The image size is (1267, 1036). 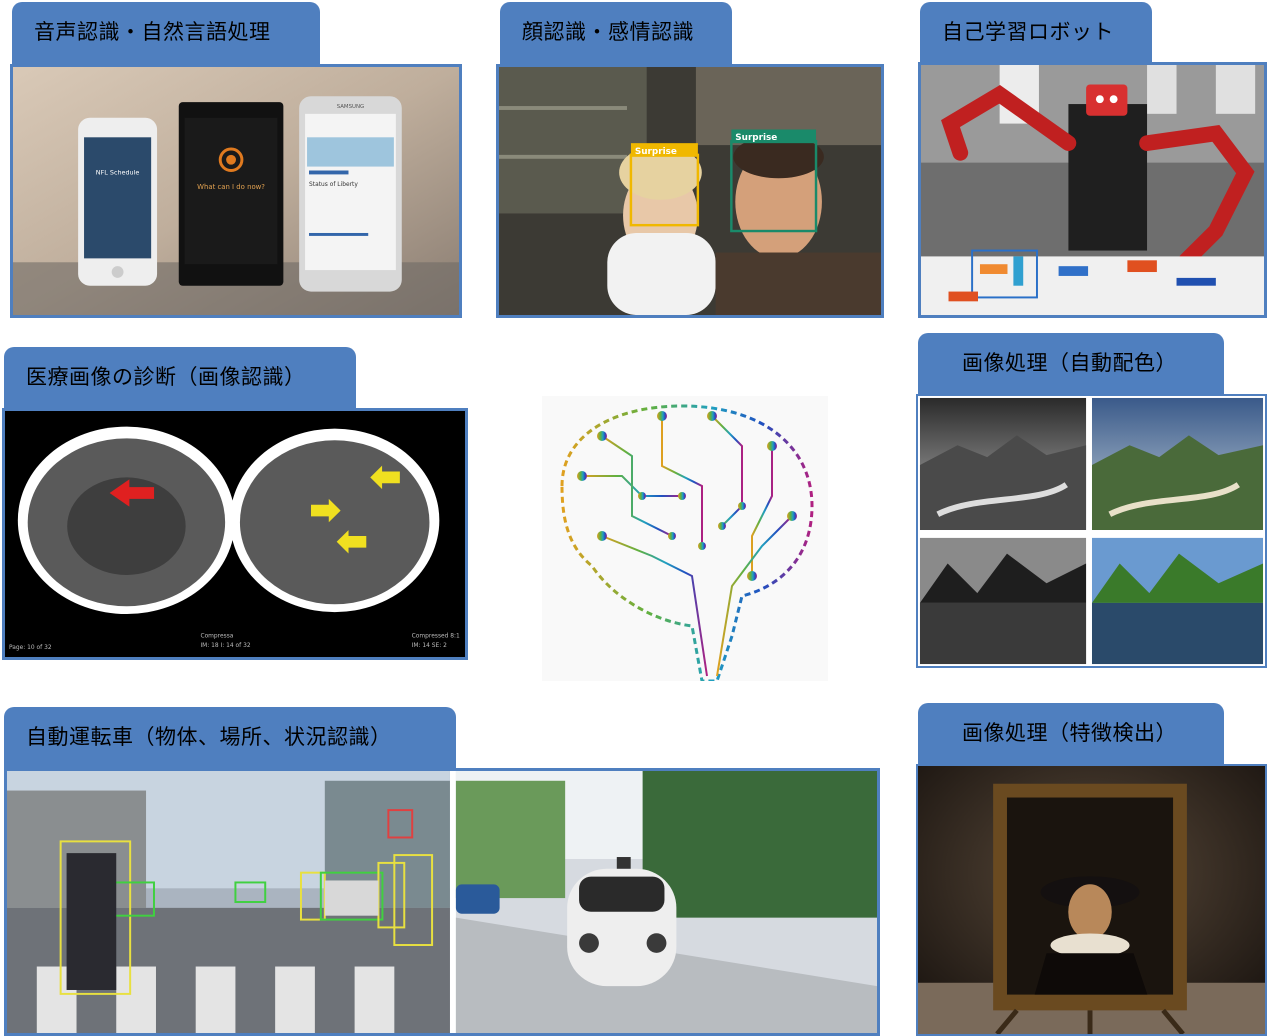 I want to click on medical-im-left: IM: 18 I: 14 of 32, so click(x=225, y=646).